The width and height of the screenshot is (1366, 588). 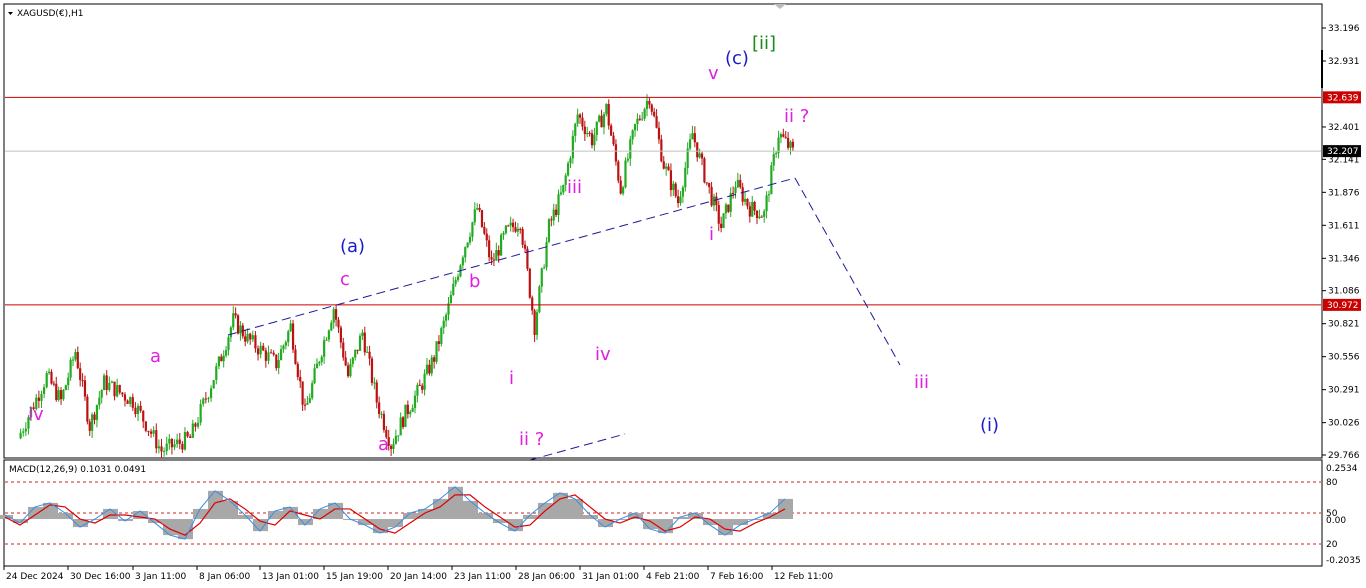 I want to click on macd-tick-label: 0.00, so click(x=1336, y=521).